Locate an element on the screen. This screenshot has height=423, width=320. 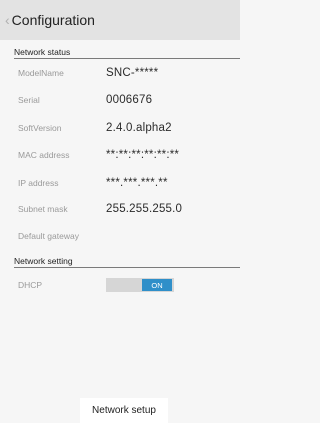
status-row-default-gateway: Default gateway is located at coordinates (129, 236).